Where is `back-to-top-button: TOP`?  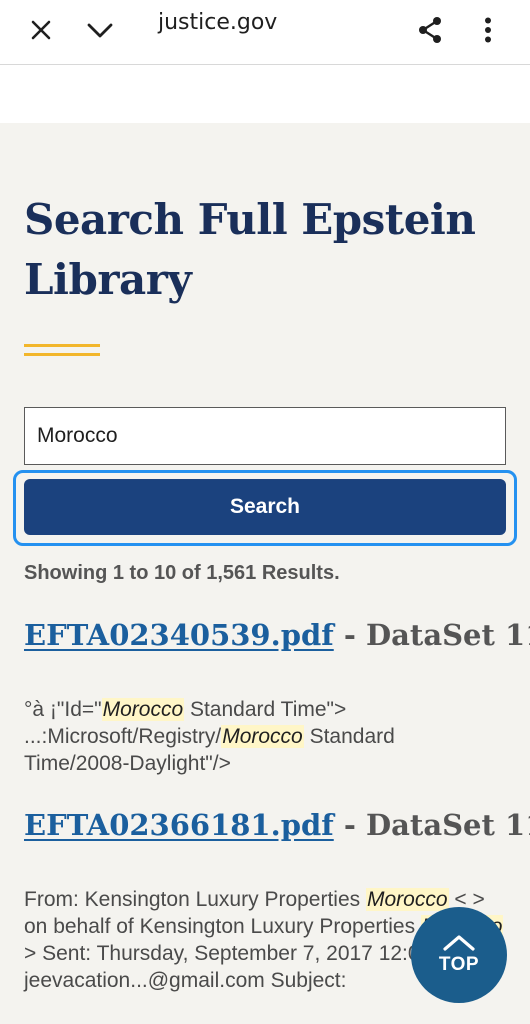 back-to-top-button: TOP is located at coordinates (459, 955).